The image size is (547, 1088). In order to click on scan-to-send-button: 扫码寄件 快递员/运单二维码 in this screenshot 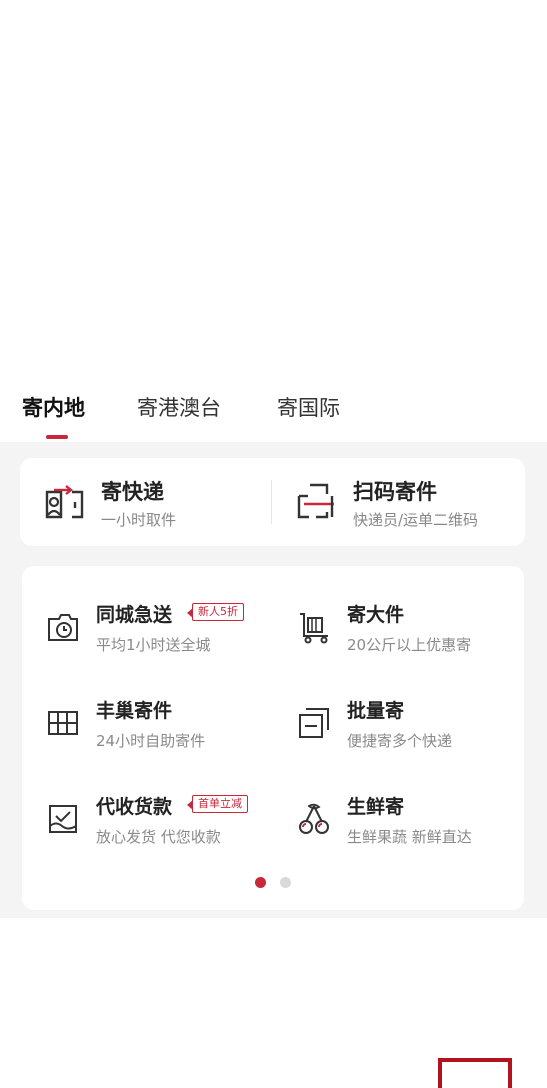, I will do `click(398, 502)`.